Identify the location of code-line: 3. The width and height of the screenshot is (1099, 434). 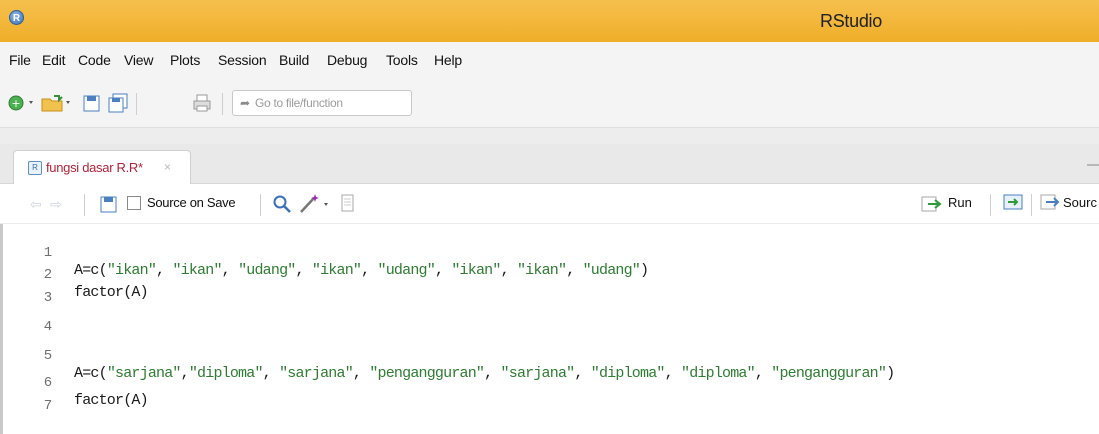
(26, 289).